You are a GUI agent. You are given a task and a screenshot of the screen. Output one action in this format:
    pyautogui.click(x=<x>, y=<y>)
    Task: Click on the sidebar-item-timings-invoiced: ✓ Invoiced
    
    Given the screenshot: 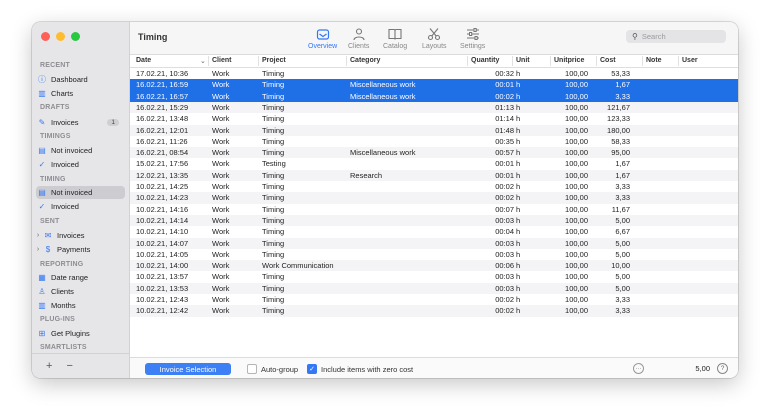 What is the action you would take?
    pyautogui.click(x=80, y=164)
    